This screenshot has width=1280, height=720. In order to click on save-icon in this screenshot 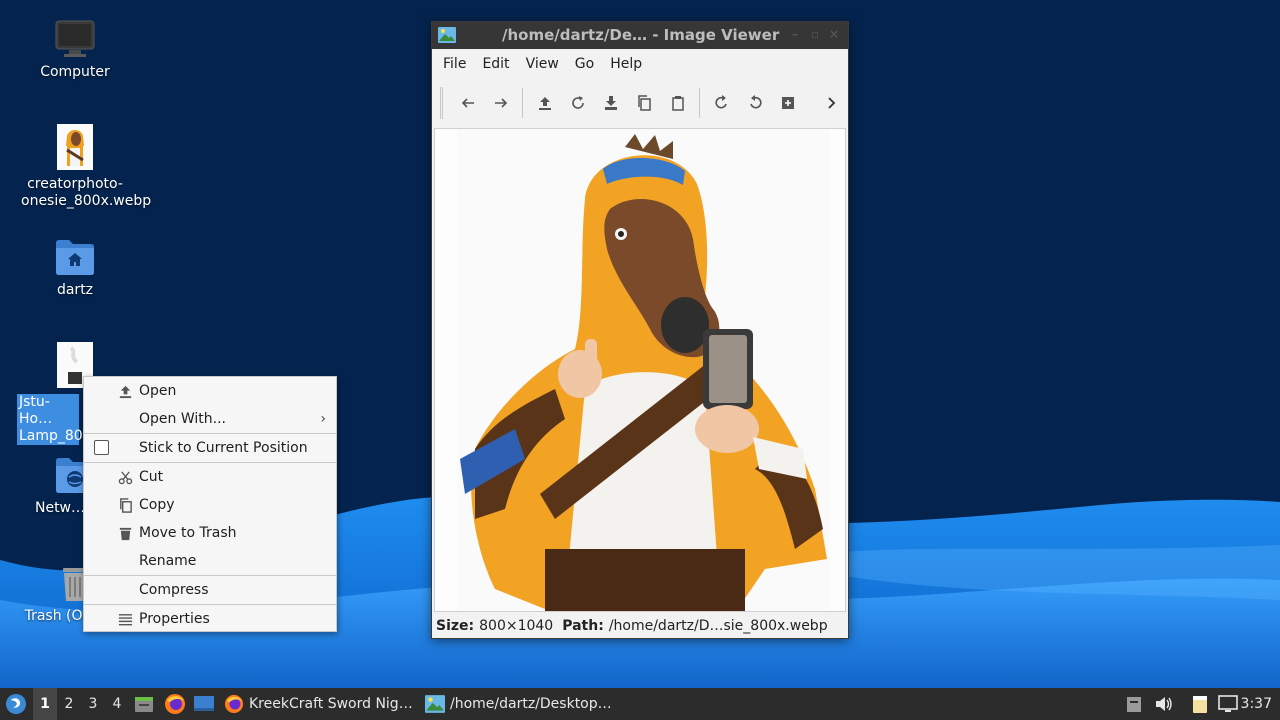, I will do `click(611, 103)`.